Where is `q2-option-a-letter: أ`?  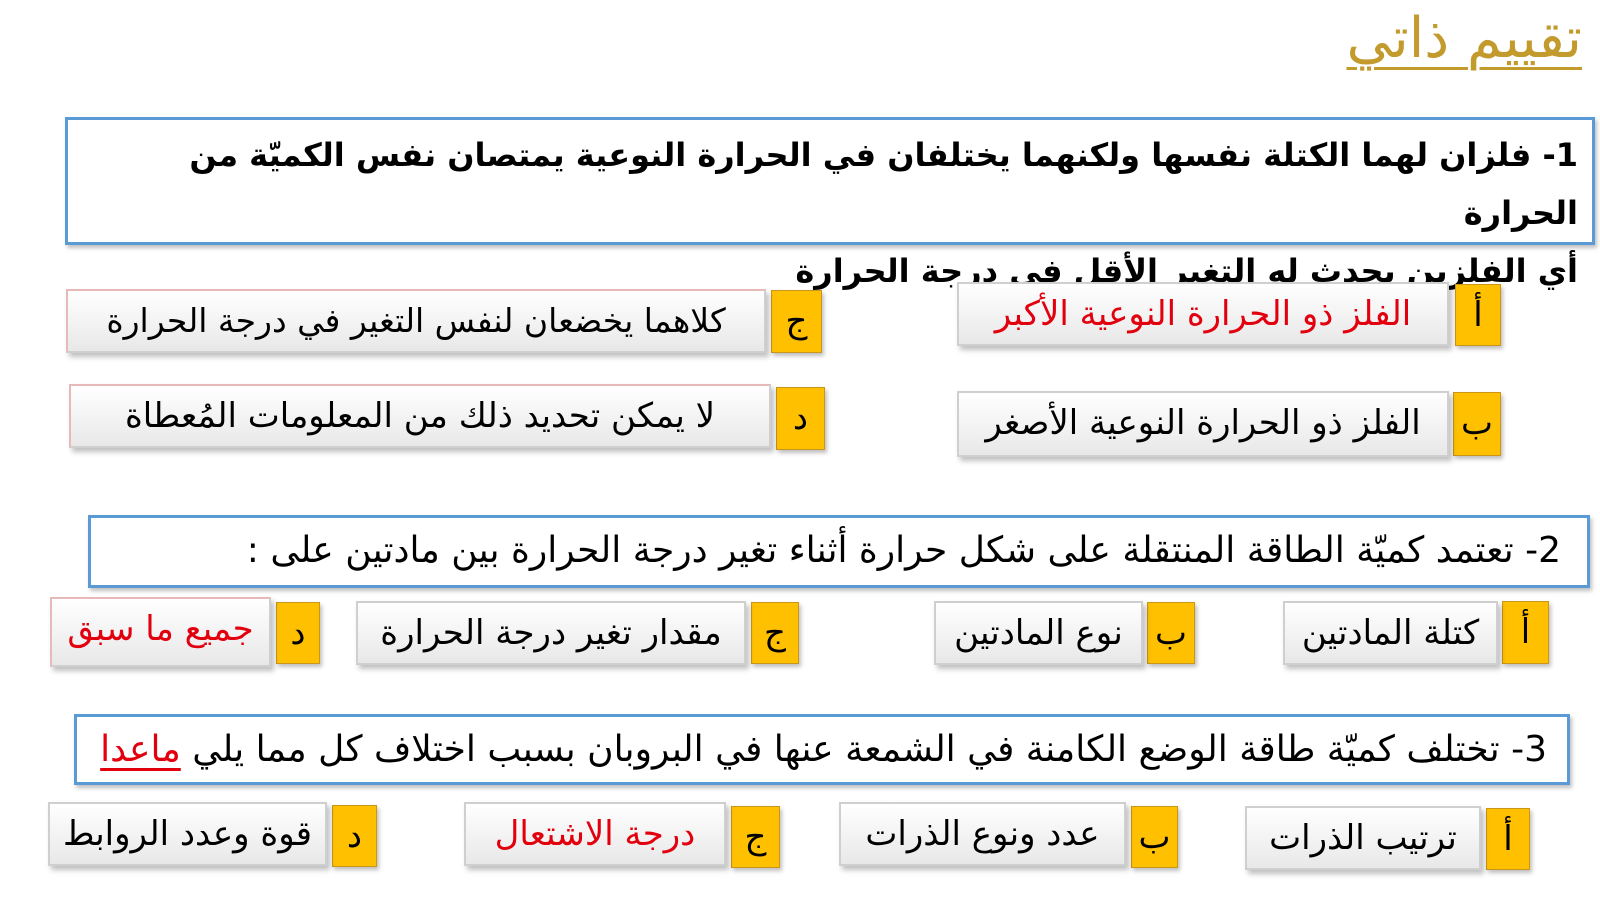
q2-option-a-letter: أ is located at coordinates (1525, 632).